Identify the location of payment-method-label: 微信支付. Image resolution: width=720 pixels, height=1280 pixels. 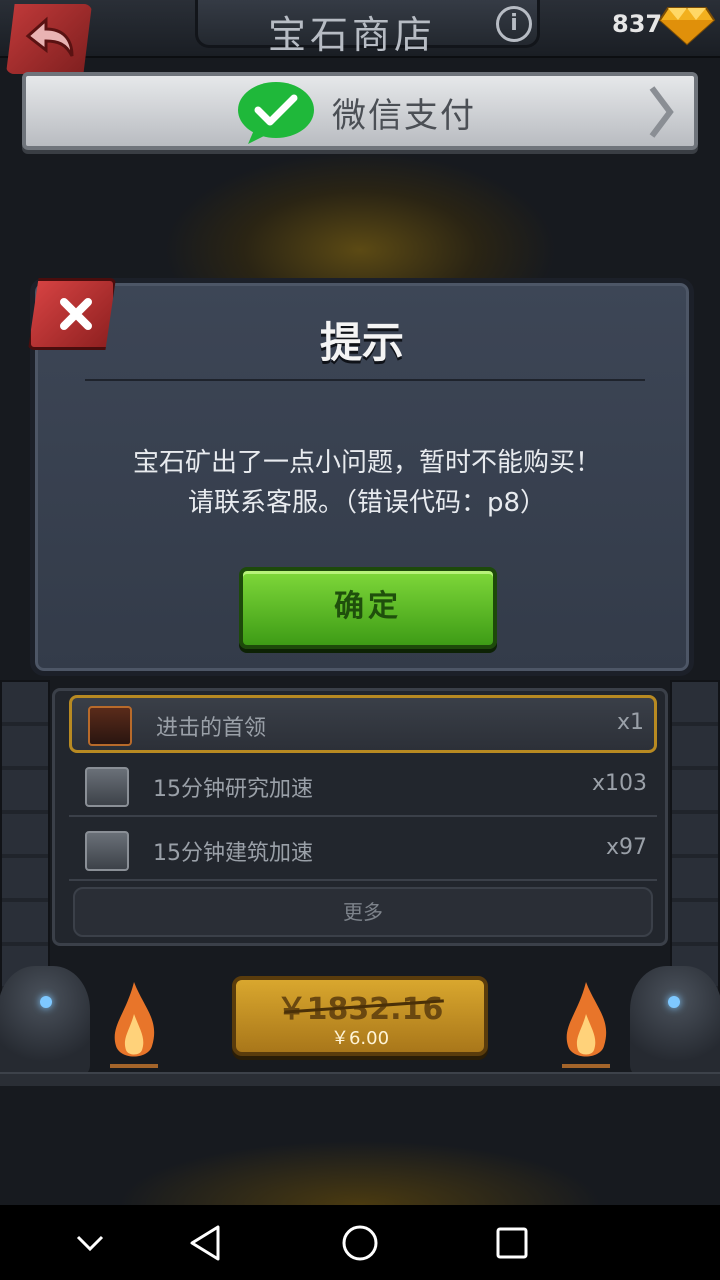
(404, 116).